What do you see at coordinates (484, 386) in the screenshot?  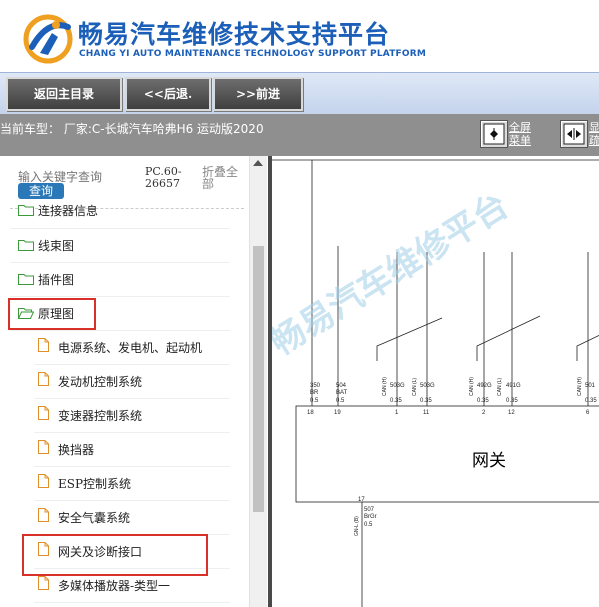 I see `wire-code: 492G` at bounding box center [484, 386].